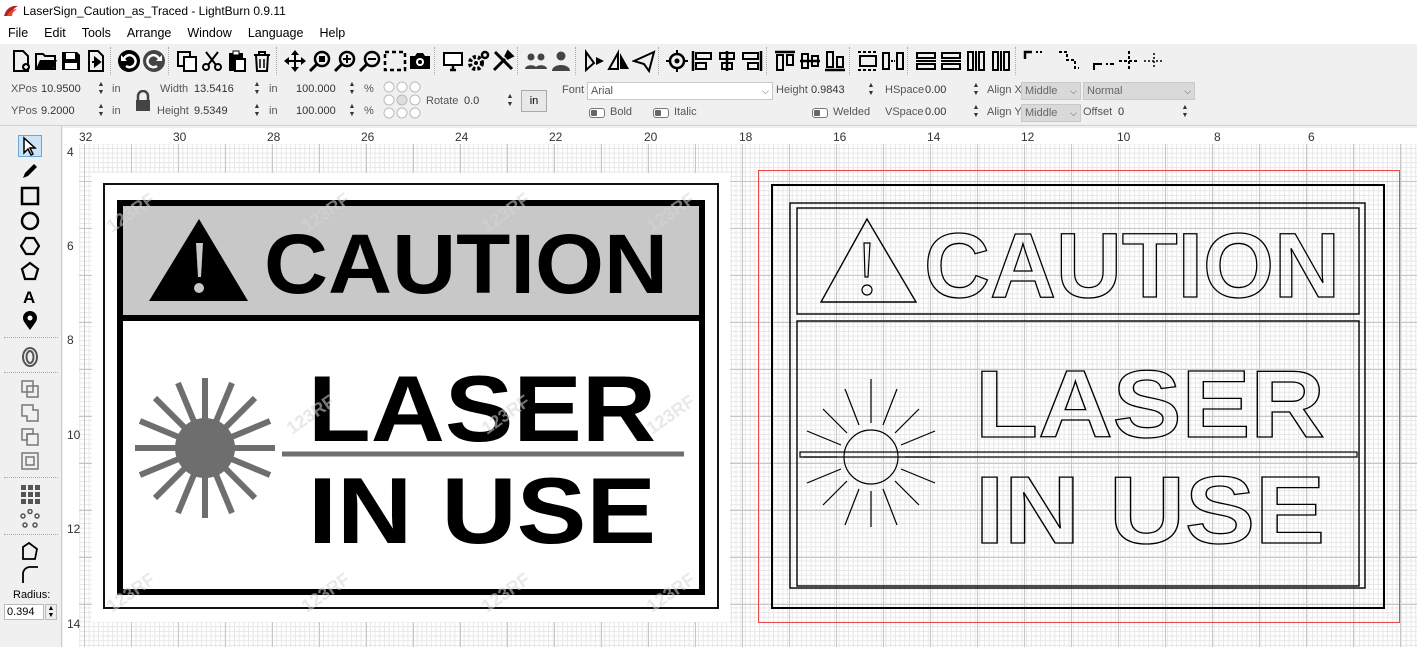 The height and width of the screenshot is (647, 1417). I want to click on copy-icon, so click(186, 61).